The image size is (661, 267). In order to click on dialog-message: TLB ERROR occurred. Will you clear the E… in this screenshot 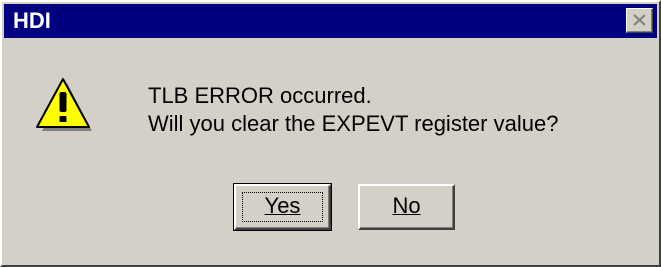, I will do `click(353, 110)`.